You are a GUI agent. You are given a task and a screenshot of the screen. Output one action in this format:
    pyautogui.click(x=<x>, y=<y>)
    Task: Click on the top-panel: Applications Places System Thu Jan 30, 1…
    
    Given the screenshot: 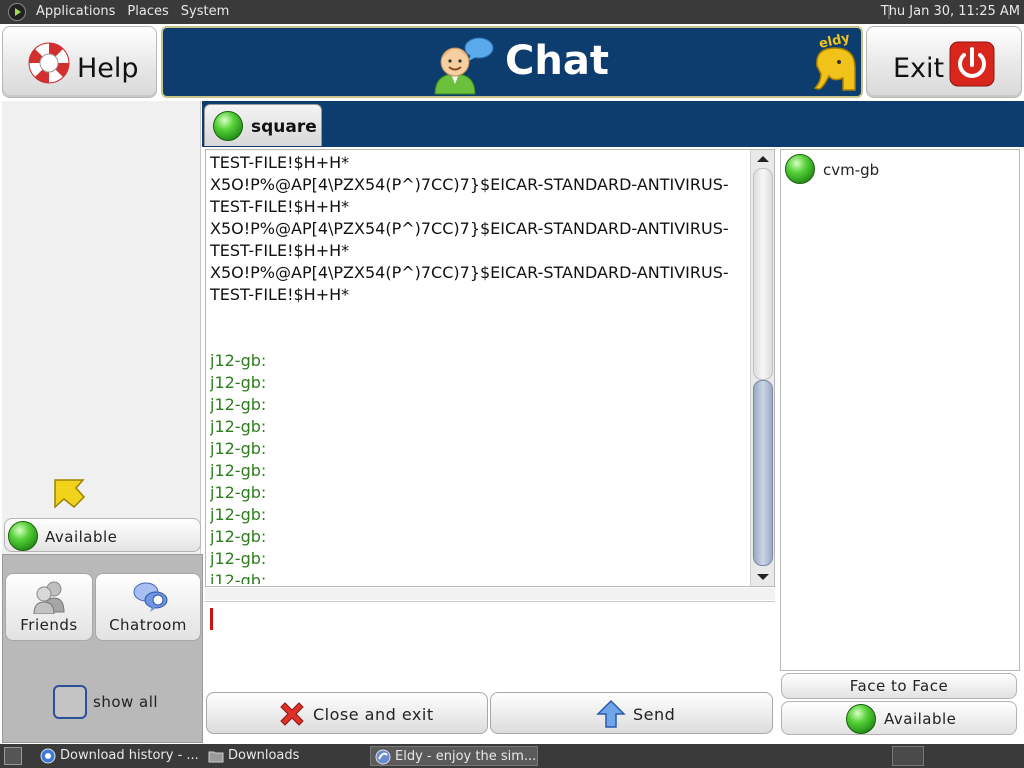 What is the action you would take?
    pyautogui.click(x=512, y=12)
    